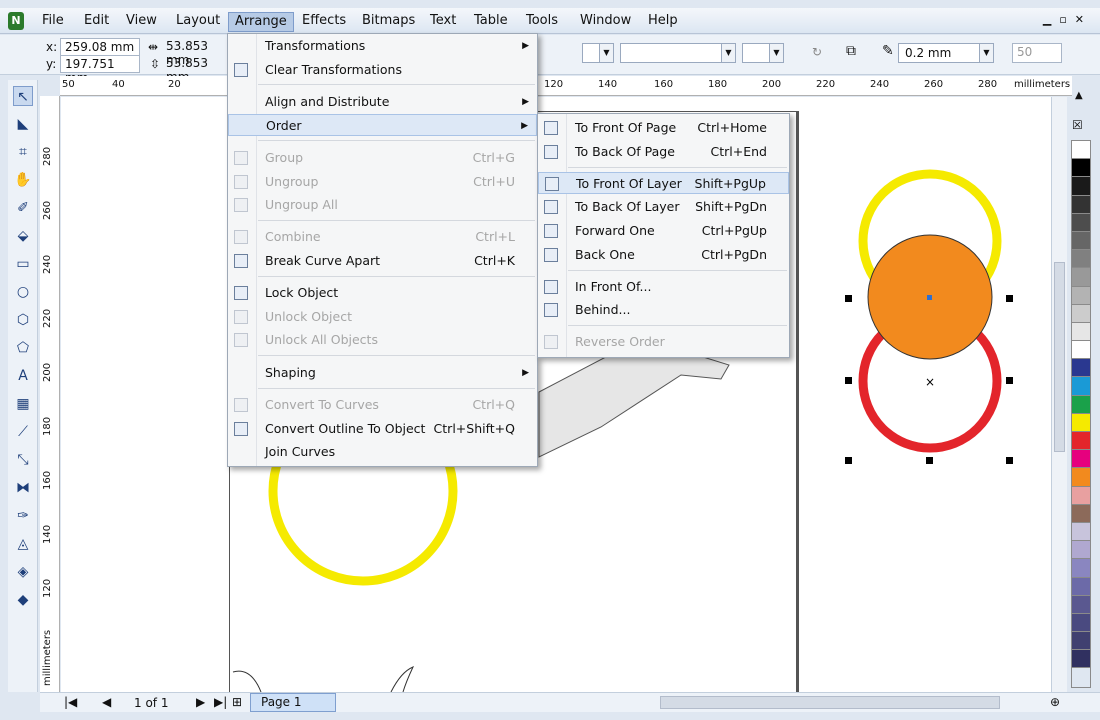 The height and width of the screenshot is (720, 1100). I want to click on wrap-icon: ↻, so click(817, 52).